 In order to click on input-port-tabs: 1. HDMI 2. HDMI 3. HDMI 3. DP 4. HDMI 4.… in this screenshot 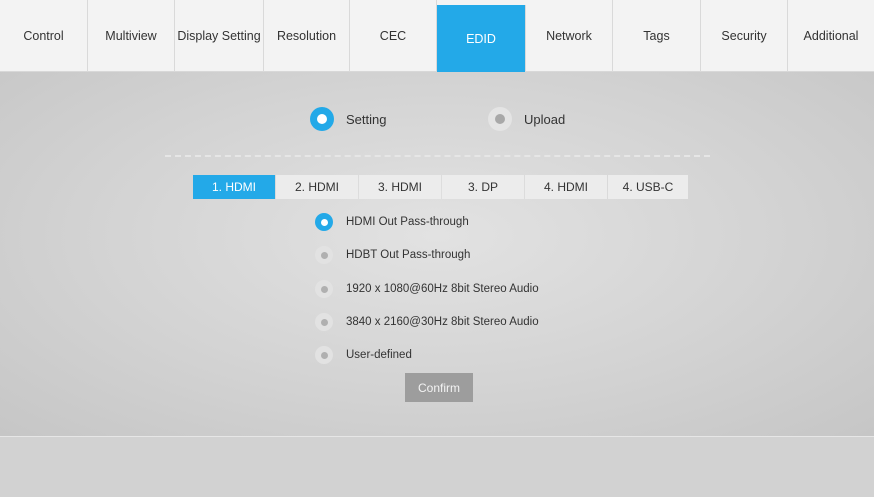, I will do `click(441, 187)`.